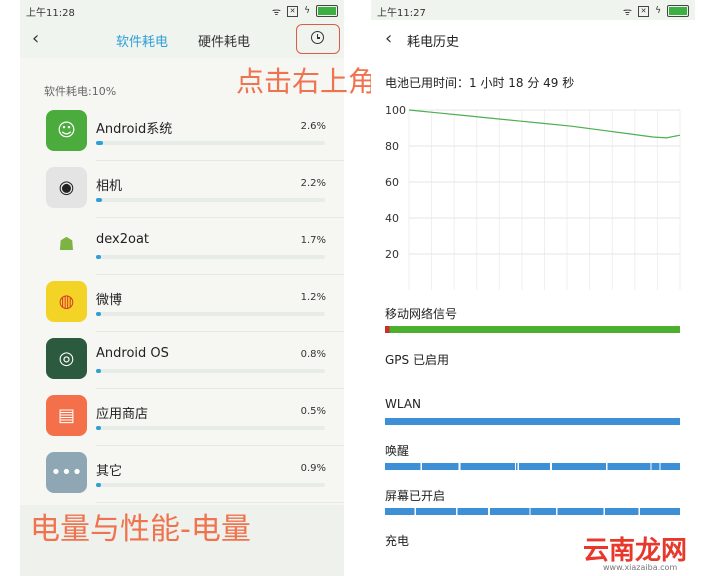 This screenshot has width=720, height=576. What do you see at coordinates (66, 244) in the screenshot?
I see `android-robot-icon: ☗` at bounding box center [66, 244].